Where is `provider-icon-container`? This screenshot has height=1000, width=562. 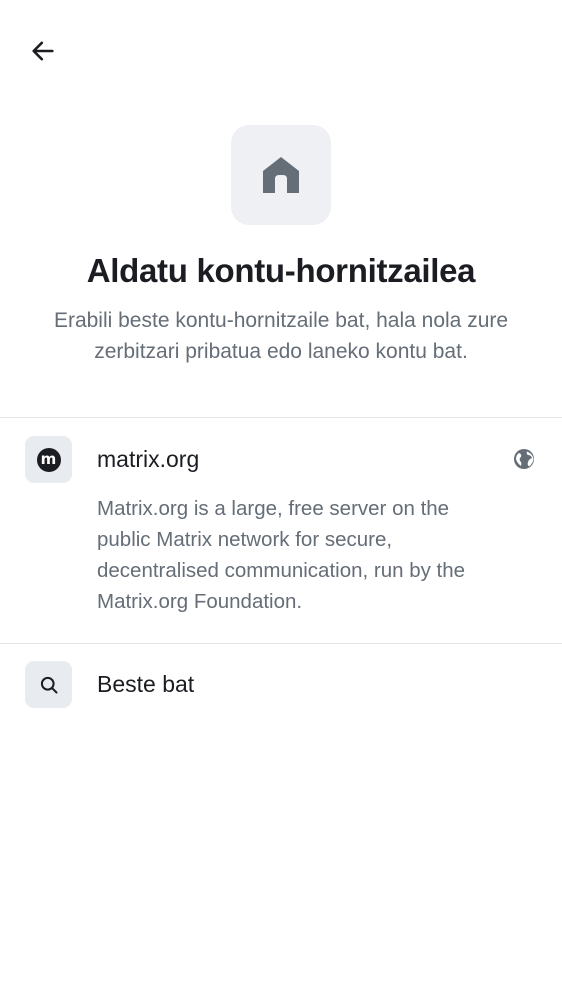
provider-icon-container is located at coordinates (48, 684).